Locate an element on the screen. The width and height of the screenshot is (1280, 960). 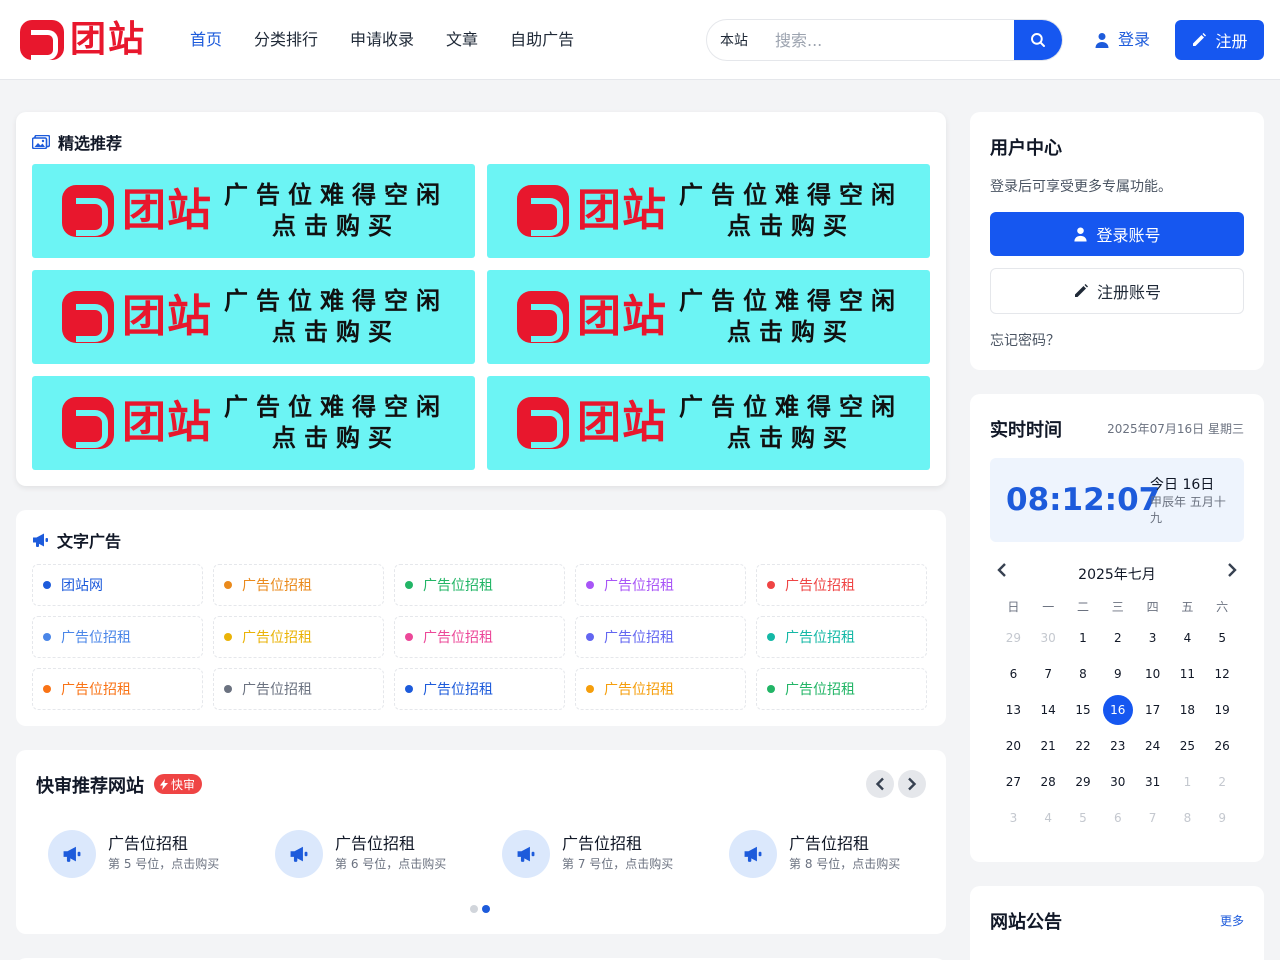
register-account-button: 注册账号 is located at coordinates (1117, 291).